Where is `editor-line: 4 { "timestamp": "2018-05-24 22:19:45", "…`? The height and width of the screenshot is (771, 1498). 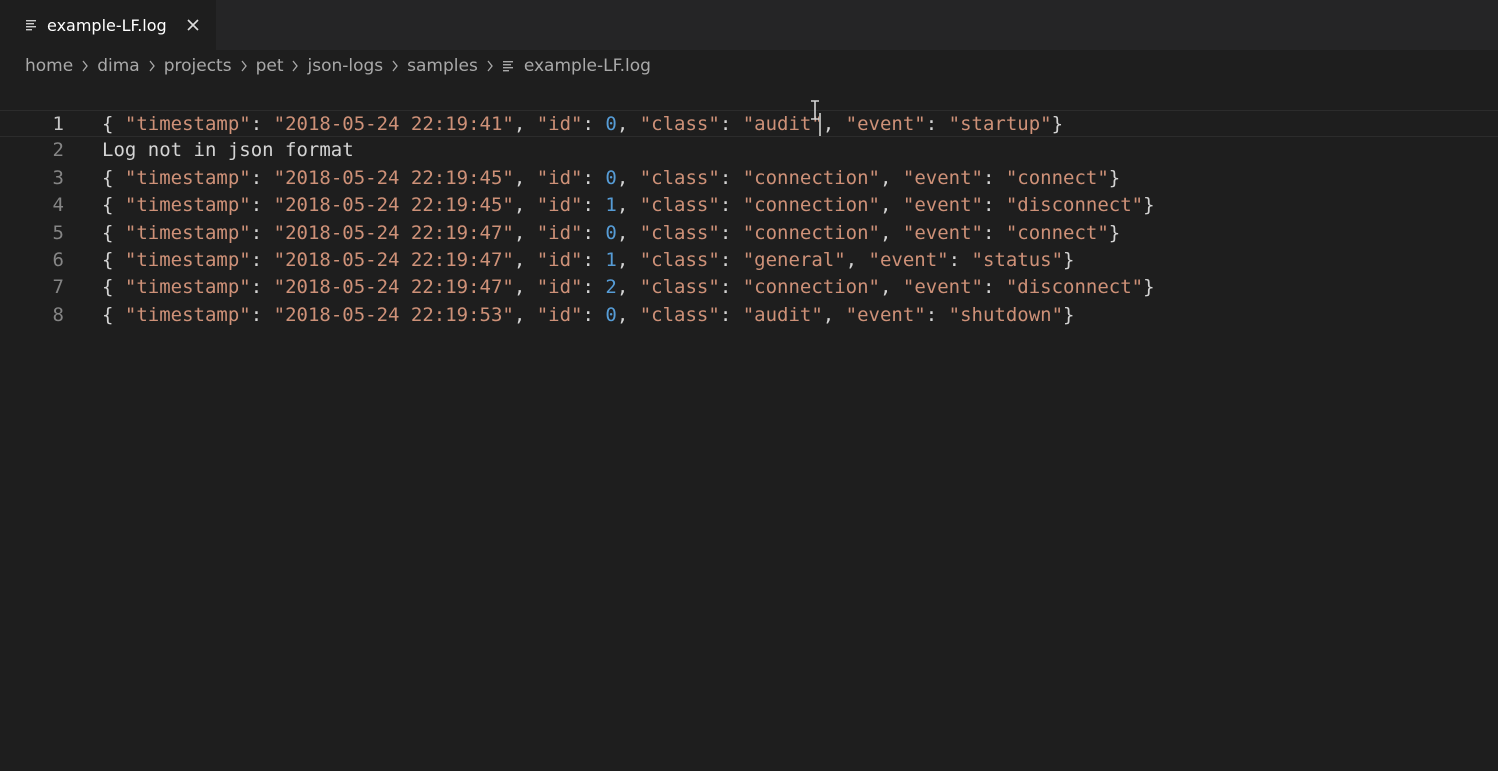
editor-line: 4 { "timestamp": "2018-05-24 22:19:45", "… is located at coordinates (749, 205).